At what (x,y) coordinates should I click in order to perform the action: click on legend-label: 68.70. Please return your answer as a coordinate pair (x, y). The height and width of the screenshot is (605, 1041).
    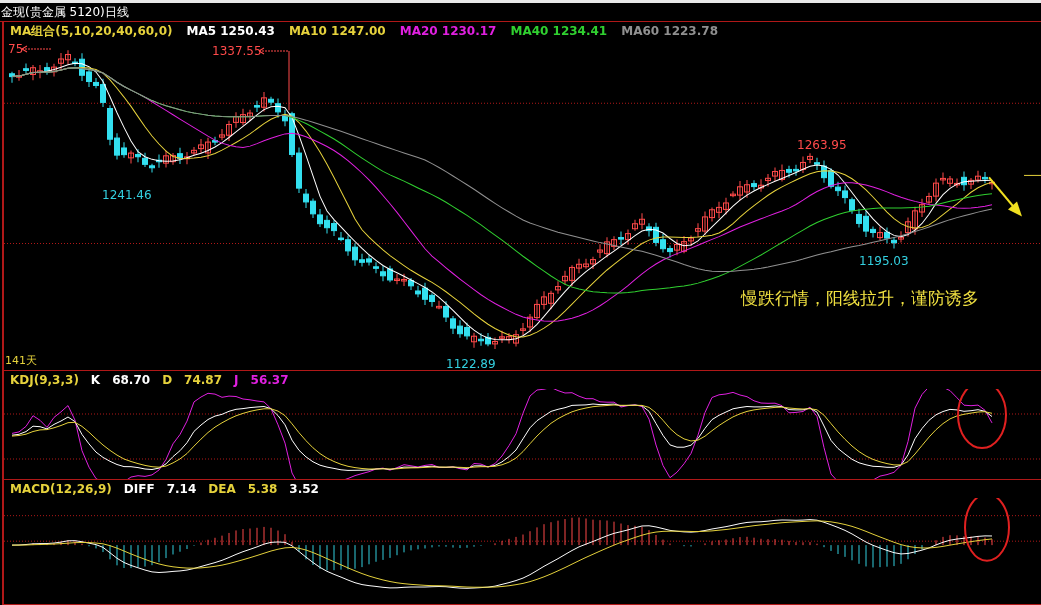
    Looking at the image, I should click on (131, 380).